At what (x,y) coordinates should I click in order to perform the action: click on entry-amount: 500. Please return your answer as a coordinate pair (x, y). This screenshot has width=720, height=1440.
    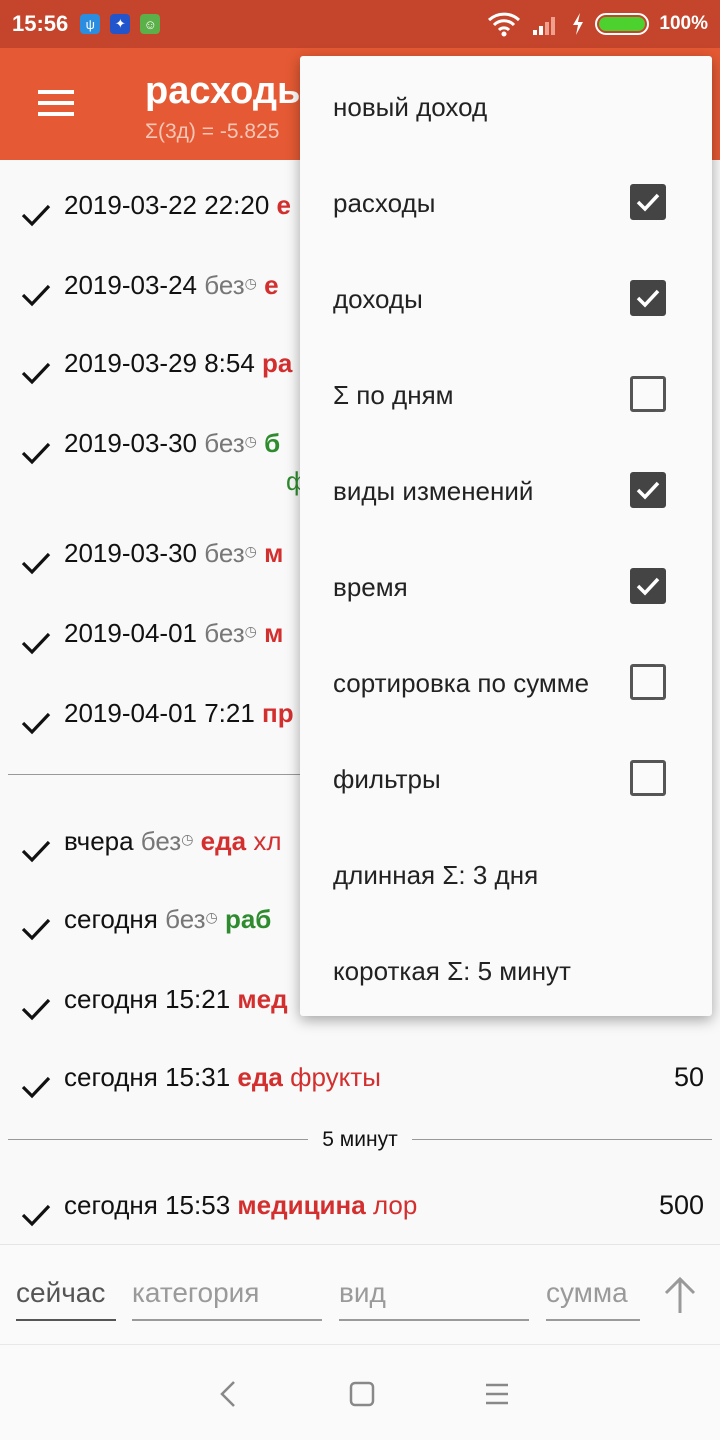
    Looking at the image, I should click on (681, 1205).